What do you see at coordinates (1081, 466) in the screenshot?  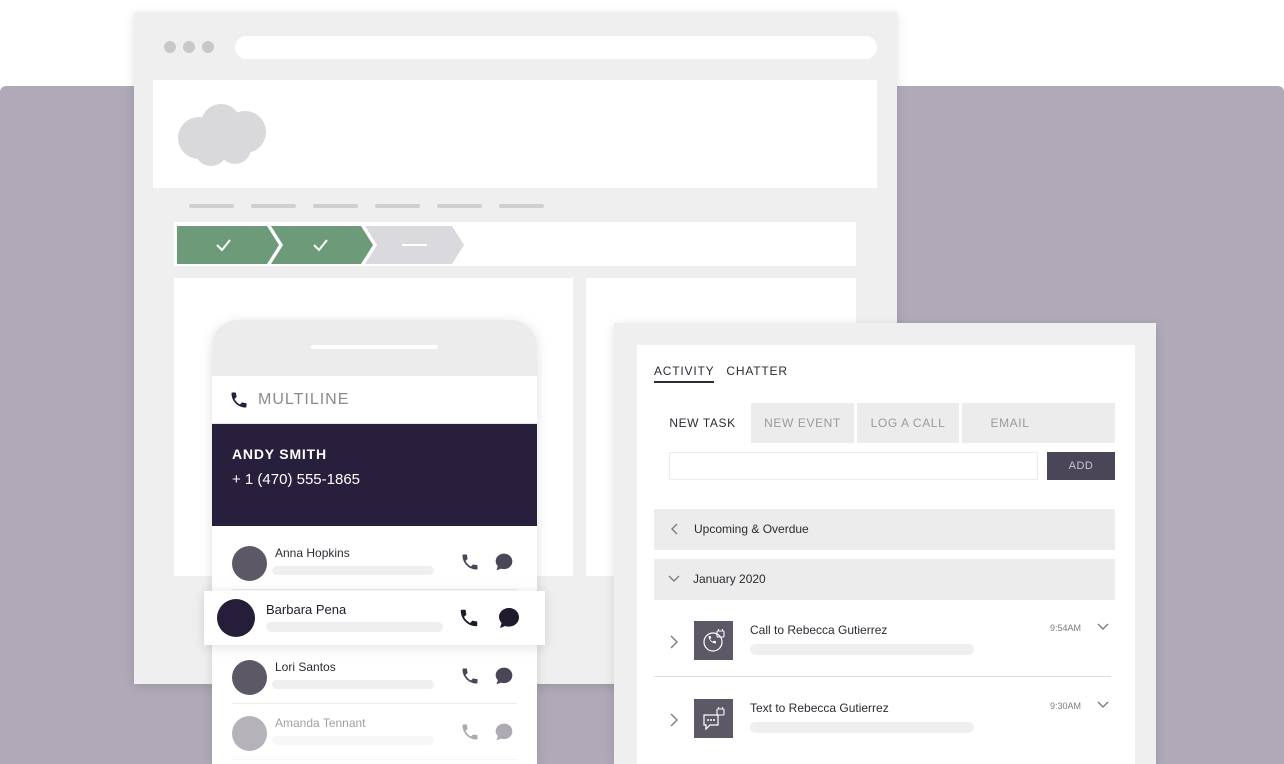 I see `add-button: ADD` at bounding box center [1081, 466].